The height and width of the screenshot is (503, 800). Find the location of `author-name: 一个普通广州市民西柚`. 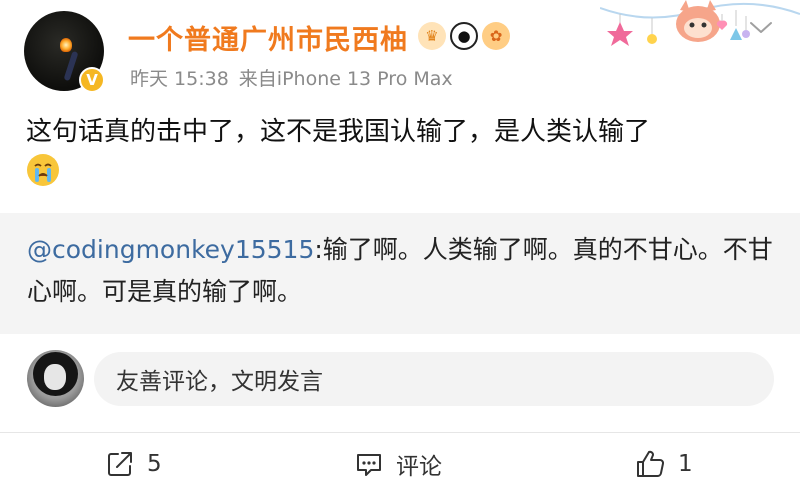

author-name: 一个普通广州市民西柚 is located at coordinates (268, 37).